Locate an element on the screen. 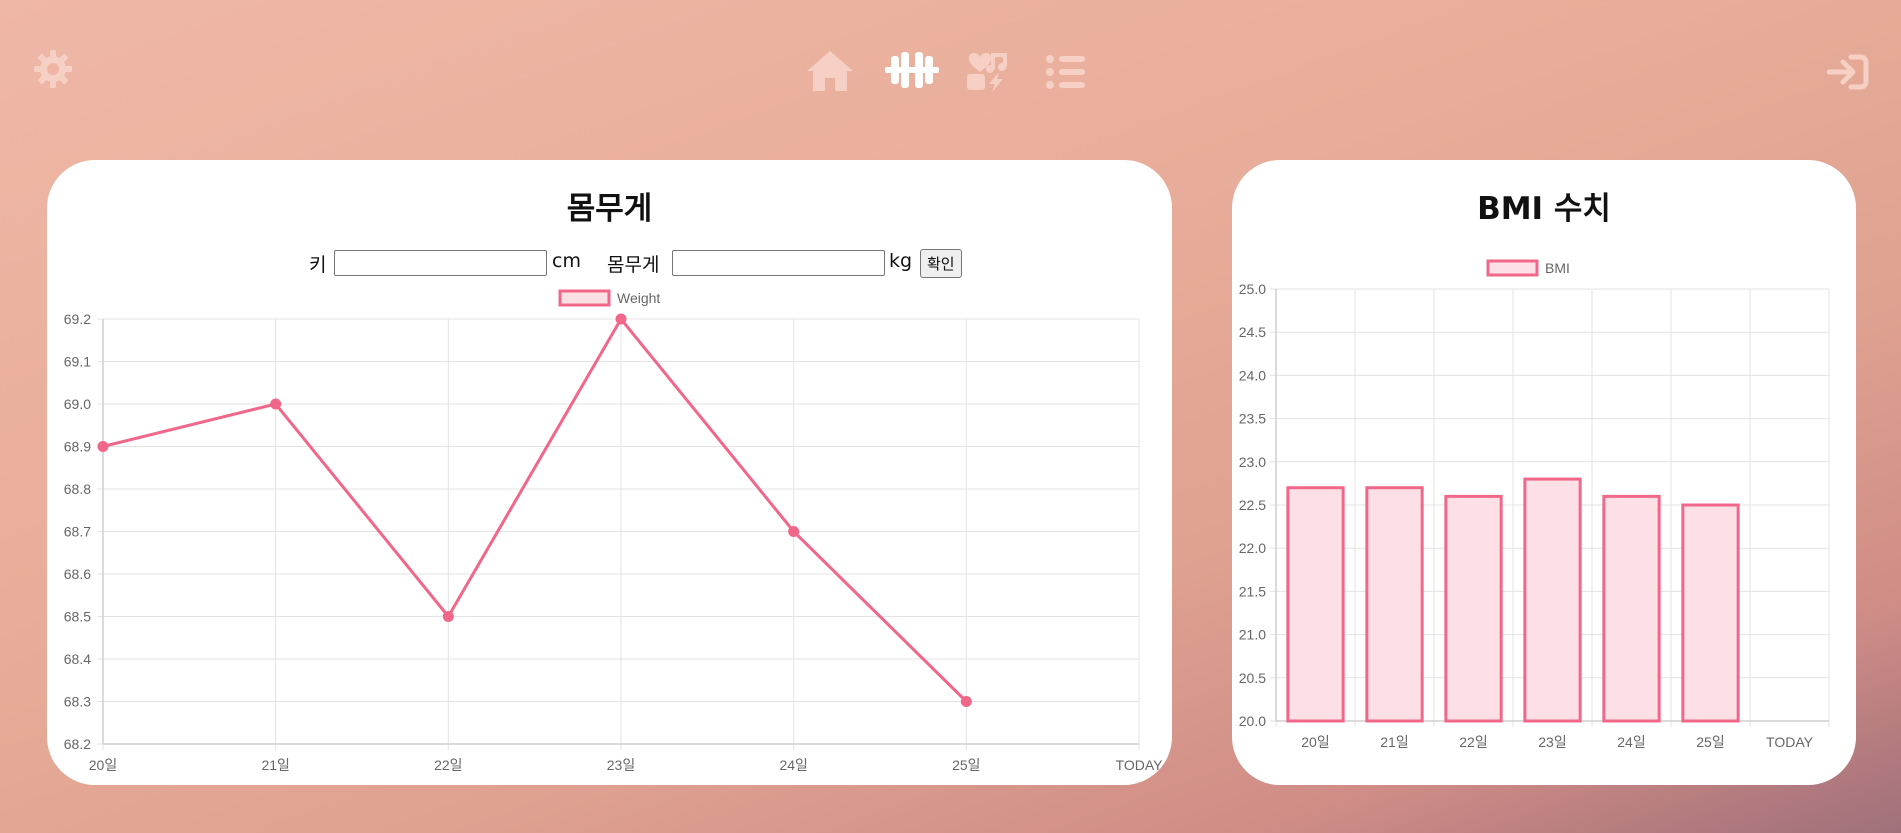 This screenshot has height=833, width=1901. gear-icon is located at coordinates (53, 69).